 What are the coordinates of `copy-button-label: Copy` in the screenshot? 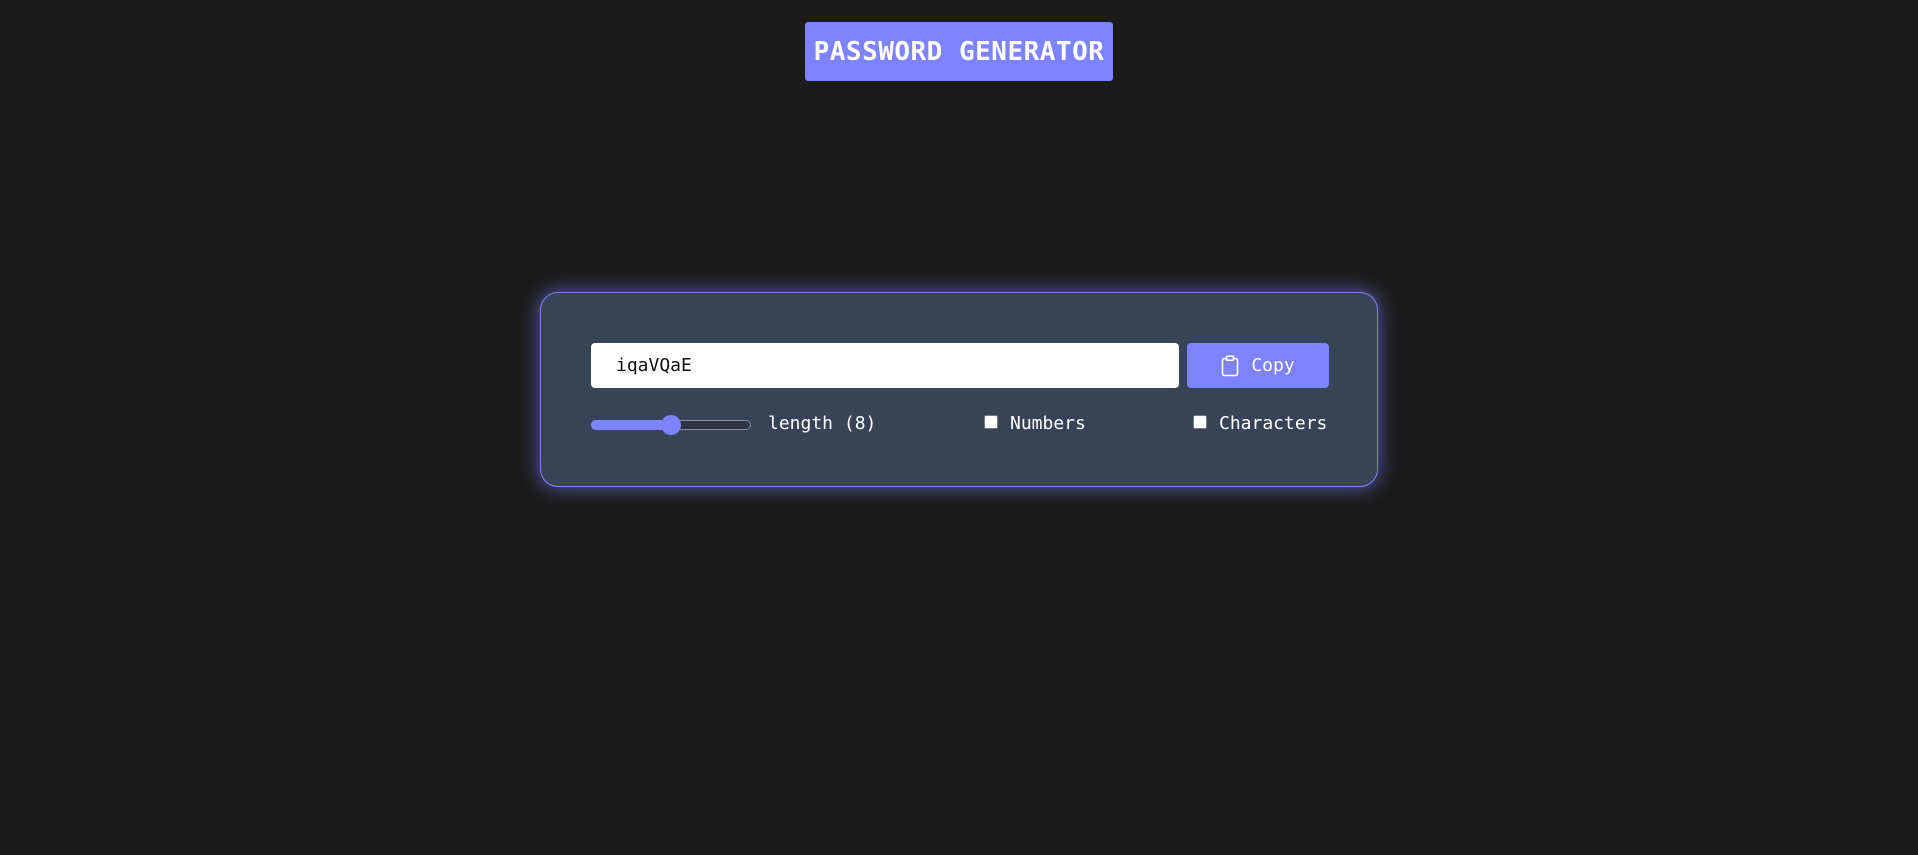 It's located at (1273, 365).